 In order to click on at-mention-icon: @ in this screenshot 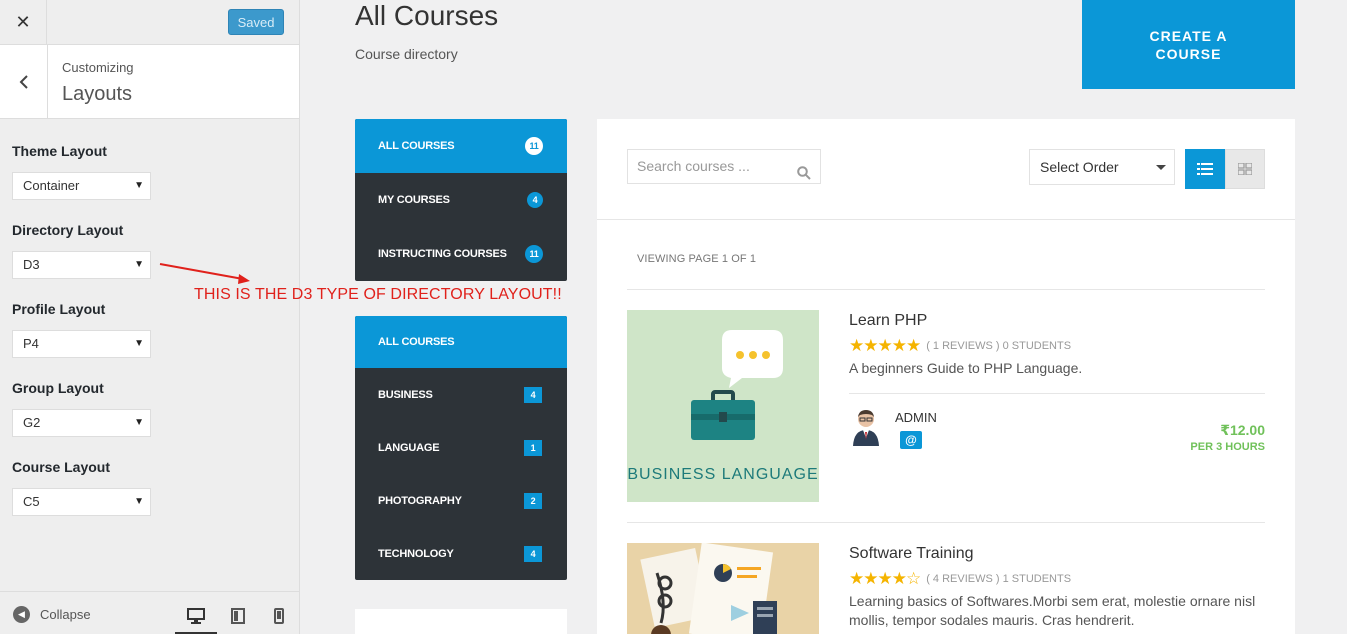, I will do `click(911, 440)`.